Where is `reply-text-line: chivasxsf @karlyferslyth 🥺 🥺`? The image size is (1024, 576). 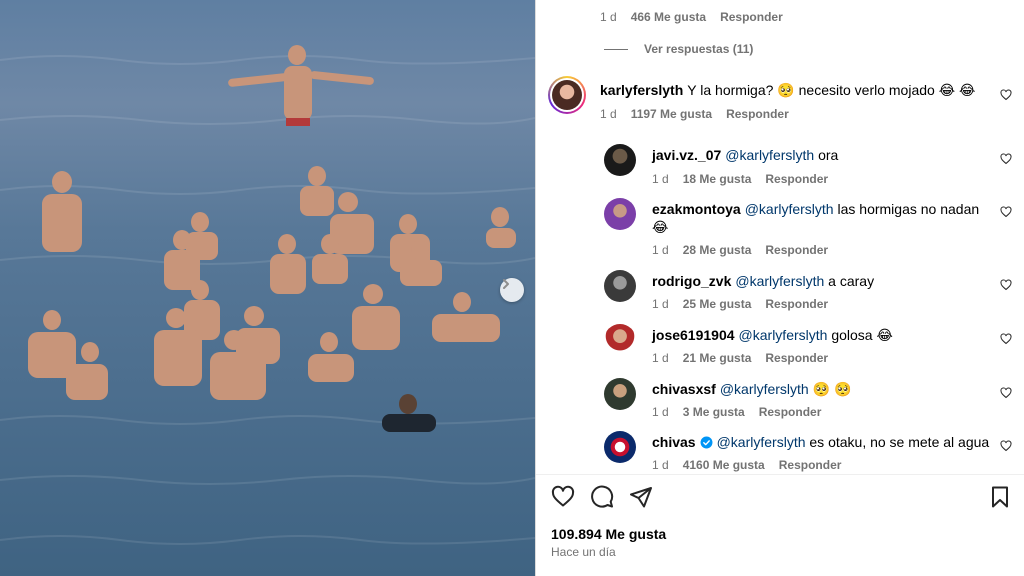 reply-text-line: chivasxsf @karlyferslyth 🥺 🥺 is located at coordinates (817, 389).